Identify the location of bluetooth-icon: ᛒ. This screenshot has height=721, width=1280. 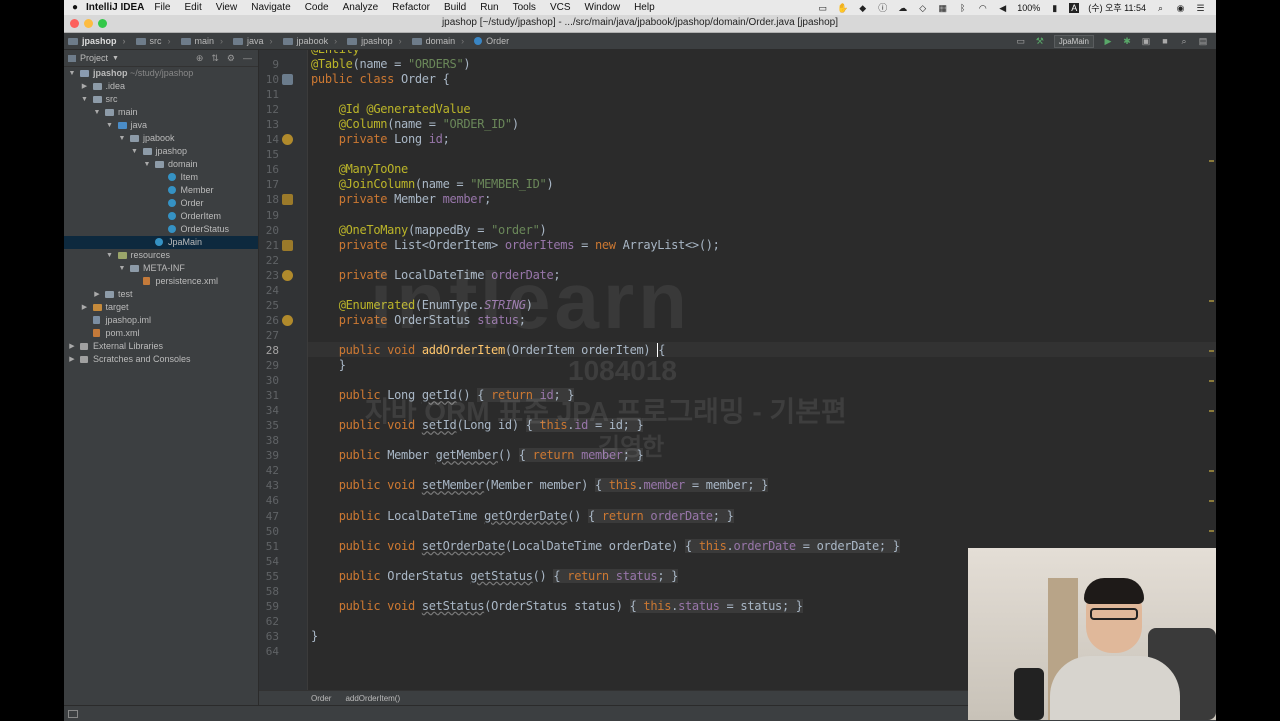
(962, 8).